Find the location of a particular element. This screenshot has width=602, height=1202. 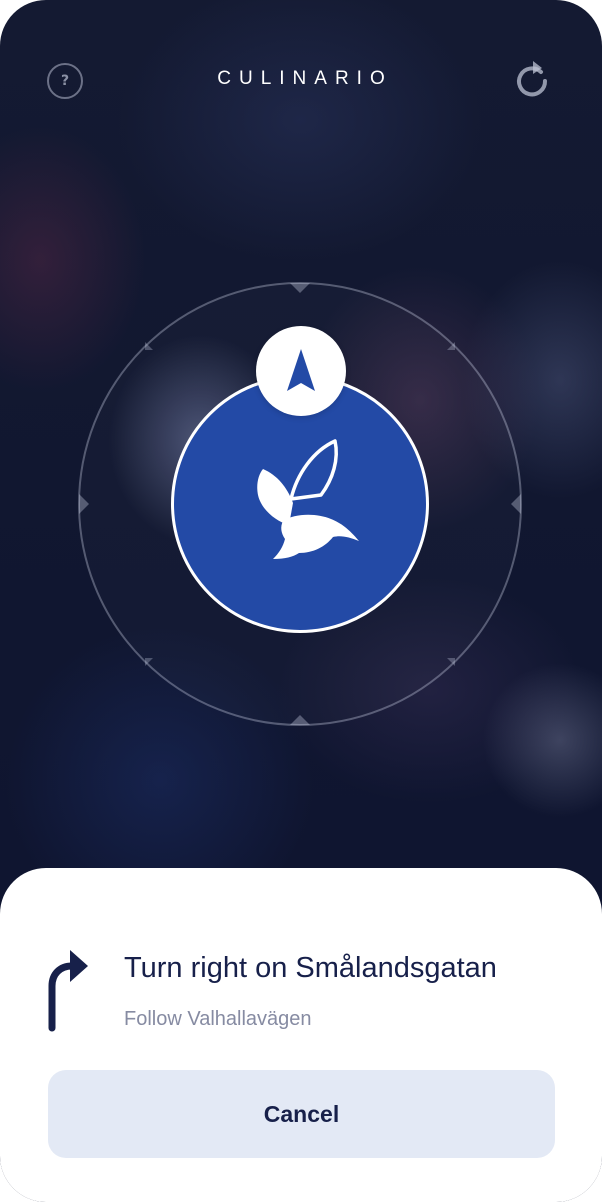

navigation-arrow-icon is located at coordinates (301, 370).